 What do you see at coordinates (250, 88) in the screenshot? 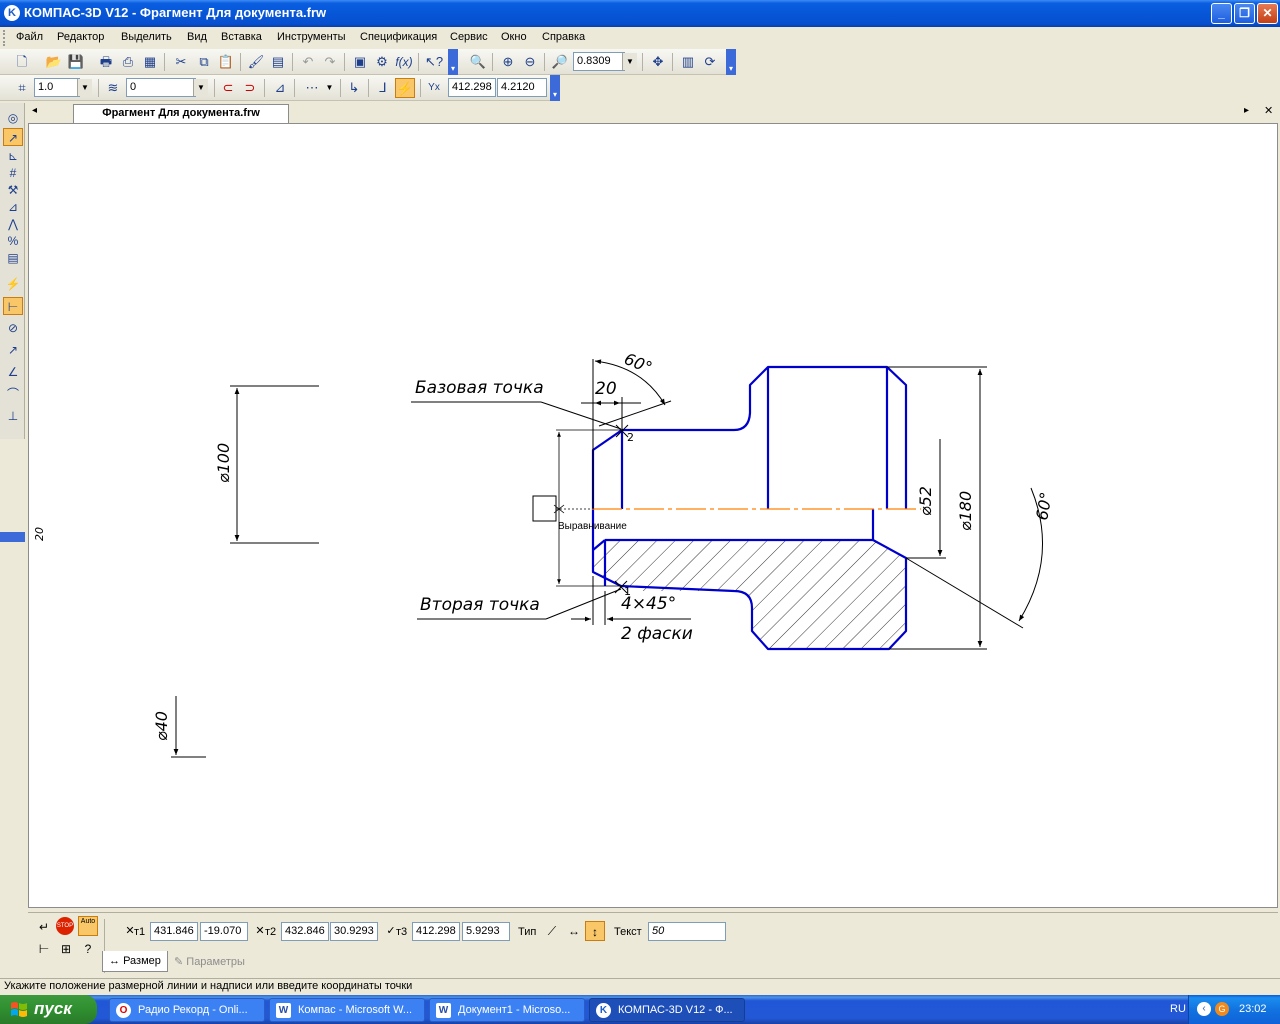
I see `local-snap-icon: ⊃` at bounding box center [250, 88].